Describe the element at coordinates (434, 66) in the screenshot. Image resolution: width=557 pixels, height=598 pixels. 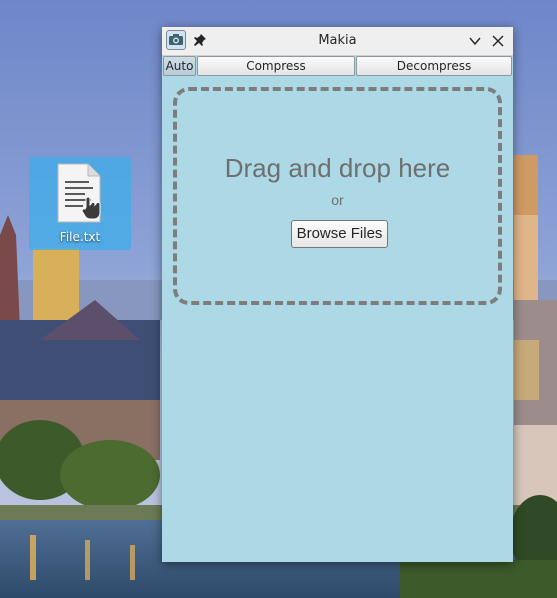
I see `decompress-button: Decompress` at that location.